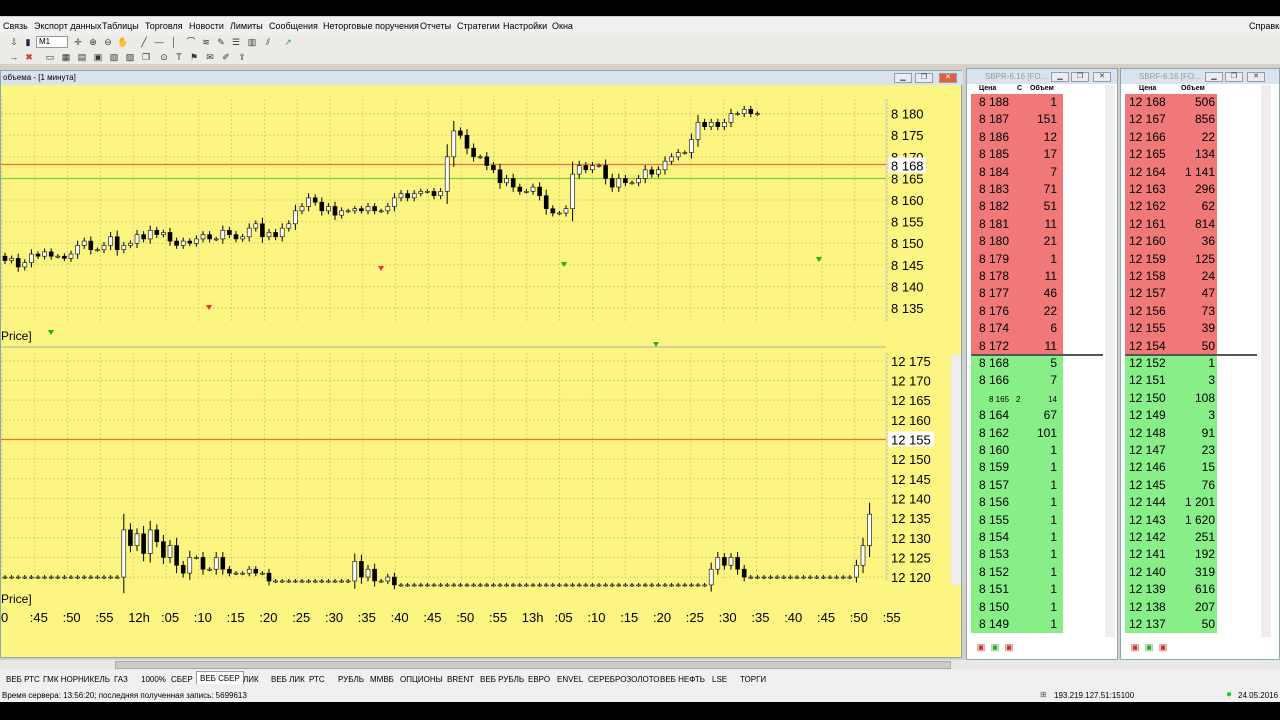  What do you see at coordinates (640, 665) in the screenshot?
I see `horizontal-scrollbar` at bounding box center [640, 665].